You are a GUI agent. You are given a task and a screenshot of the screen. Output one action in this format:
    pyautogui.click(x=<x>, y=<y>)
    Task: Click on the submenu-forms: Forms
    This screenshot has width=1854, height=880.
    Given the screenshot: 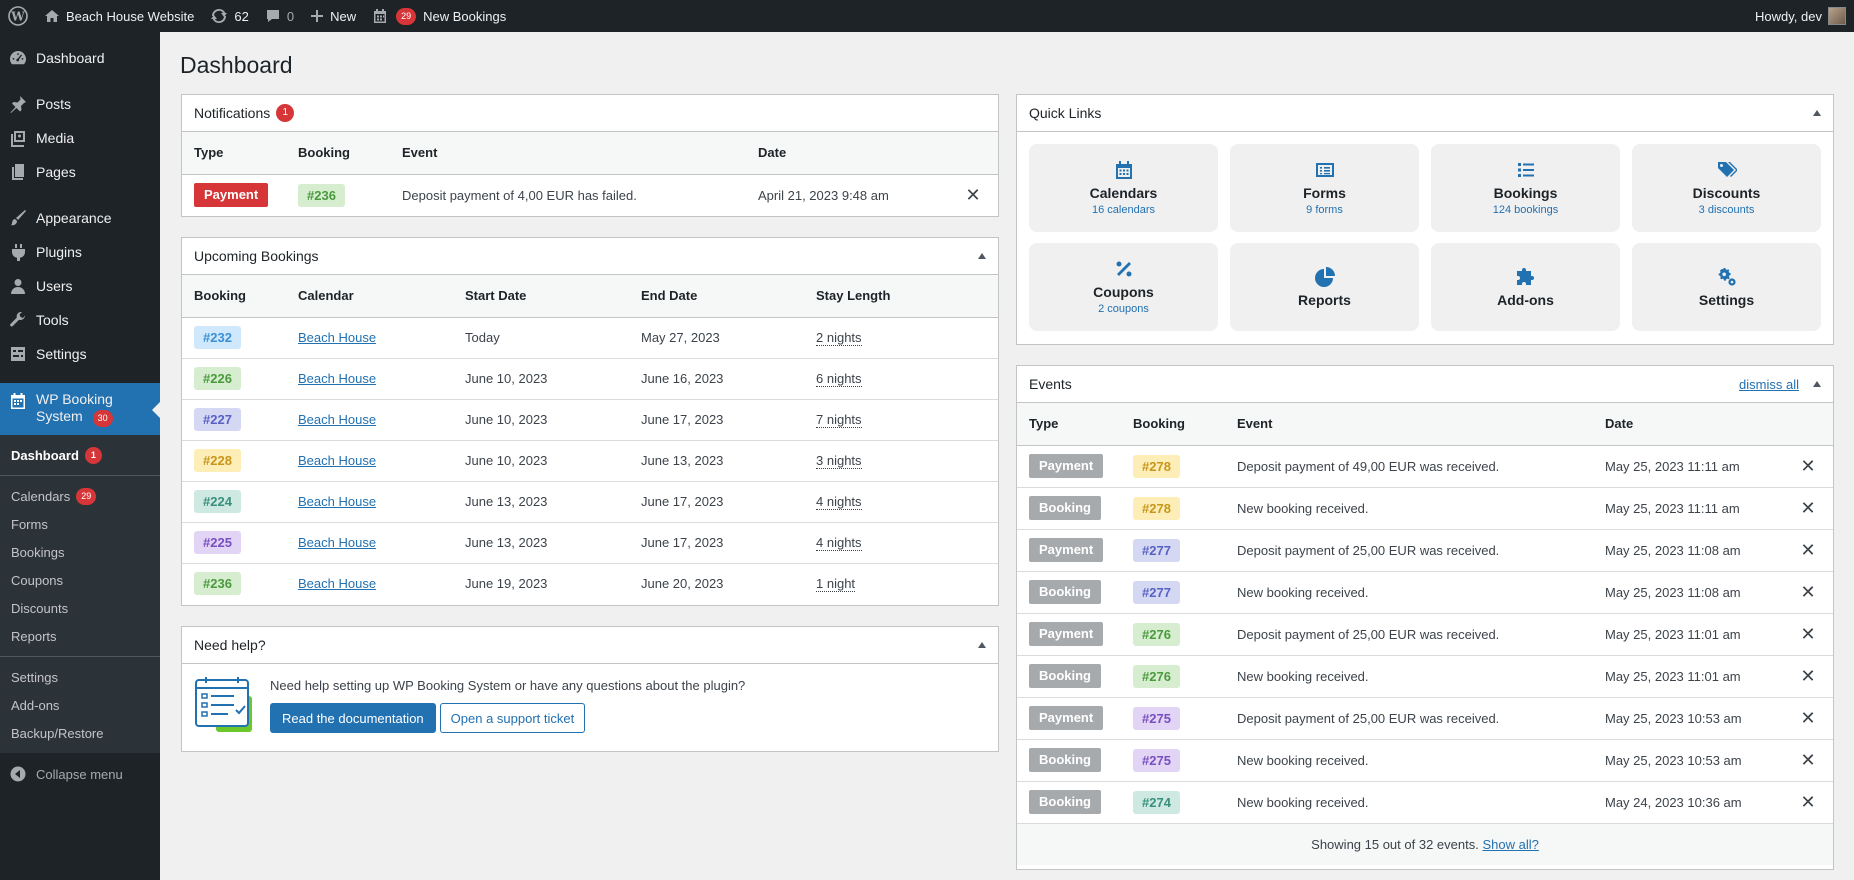 What is the action you would take?
    pyautogui.click(x=80, y=524)
    